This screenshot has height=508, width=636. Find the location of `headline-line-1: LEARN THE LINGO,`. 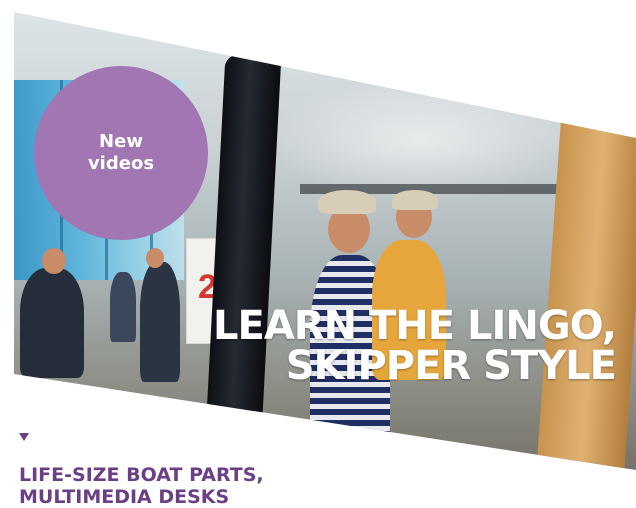

headline-line-1: LEARN THE LINGO, is located at coordinates (415, 326).